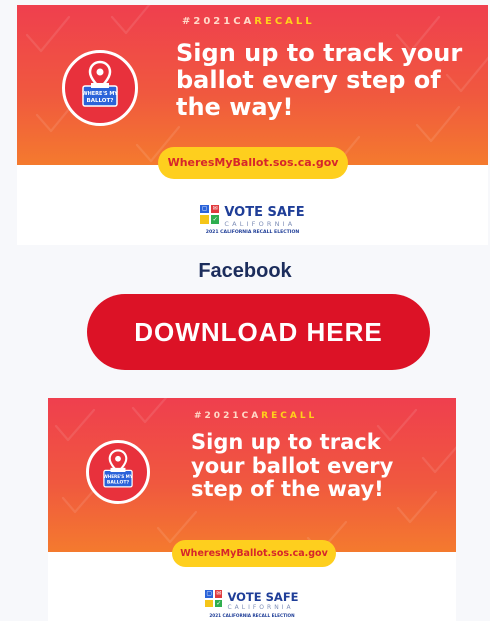 The width and height of the screenshot is (490, 621). What do you see at coordinates (245, 271) in the screenshot?
I see `section-heading-facebook: Facebook` at bounding box center [245, 271].